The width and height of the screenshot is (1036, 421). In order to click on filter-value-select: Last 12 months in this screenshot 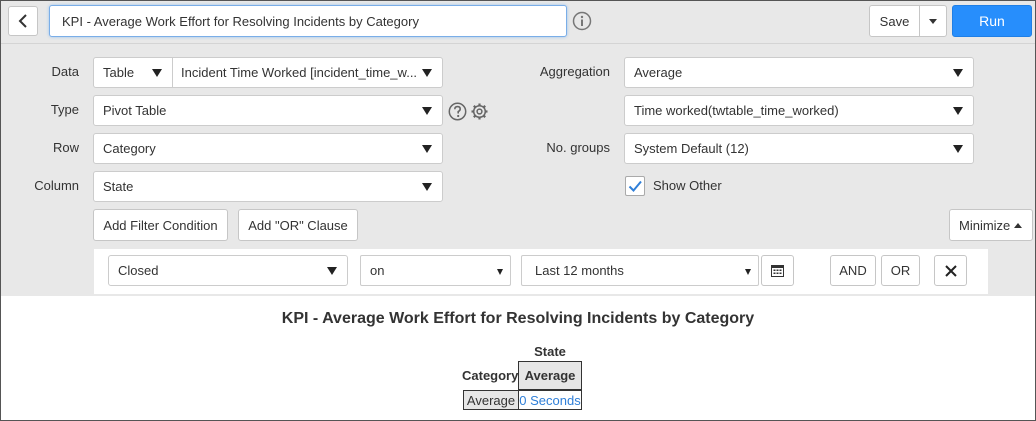, I will do `click(640, 270)`.